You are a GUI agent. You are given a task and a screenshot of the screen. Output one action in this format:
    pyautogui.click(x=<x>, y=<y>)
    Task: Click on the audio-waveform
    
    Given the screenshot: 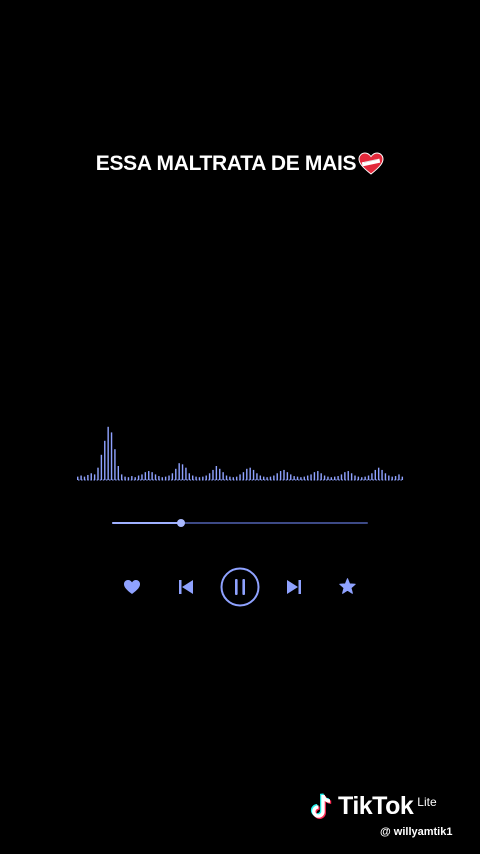 What is the action you would take?
    pyautogui.click(x=240, y=453)
    